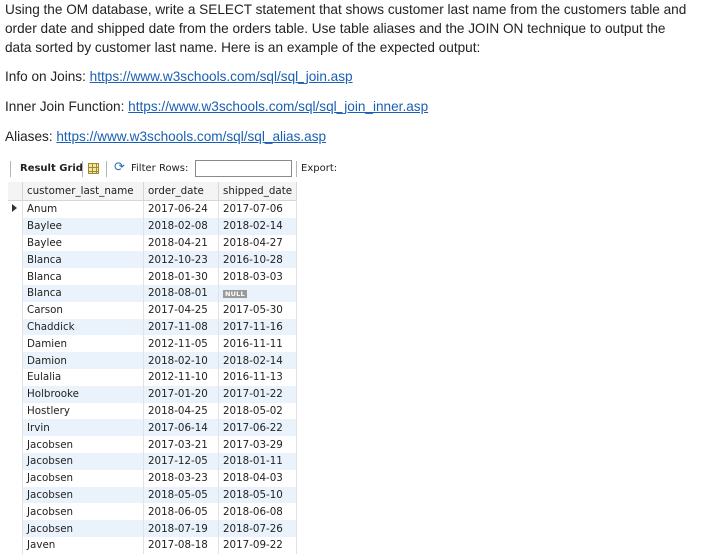 This screenshot has height=554, width=701. I want to click on table-row: Carson 2017-04-25 2017-05-30, so click(153, 310).